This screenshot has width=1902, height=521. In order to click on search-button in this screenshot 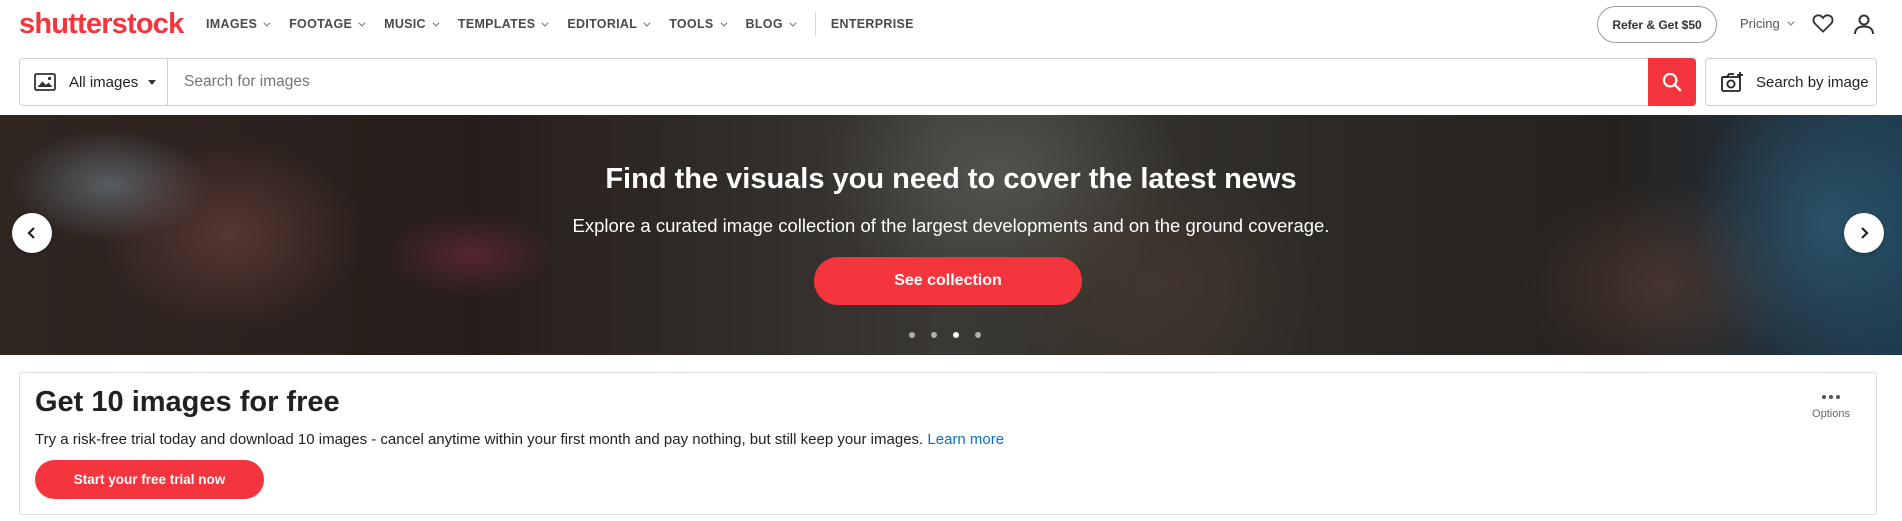, I will do `click(1672, 82)`.